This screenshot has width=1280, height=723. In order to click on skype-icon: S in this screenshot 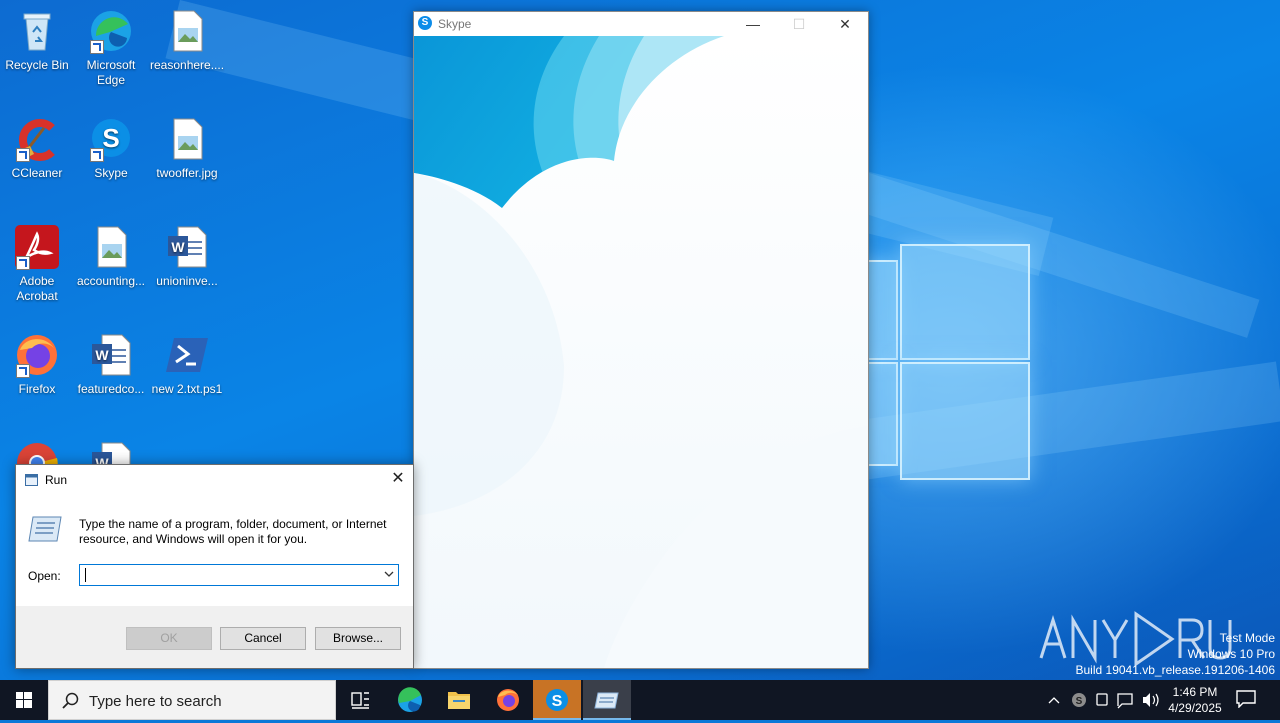, I will do `click(557, 700)`.